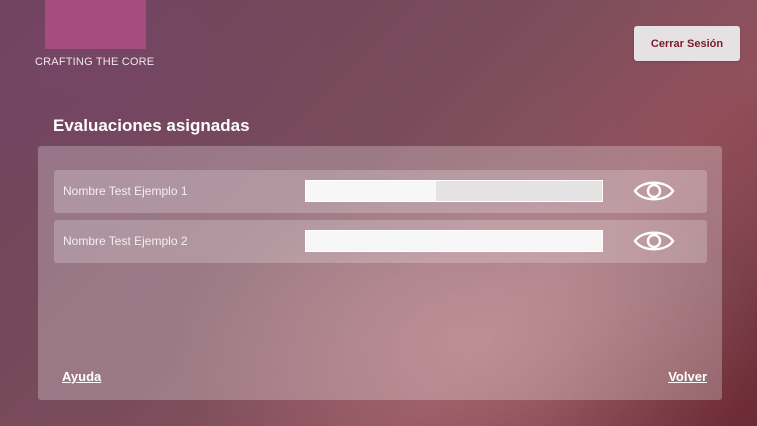 The image size is (757, 426). I want to click on back-link: Volver, so click(687, 376).